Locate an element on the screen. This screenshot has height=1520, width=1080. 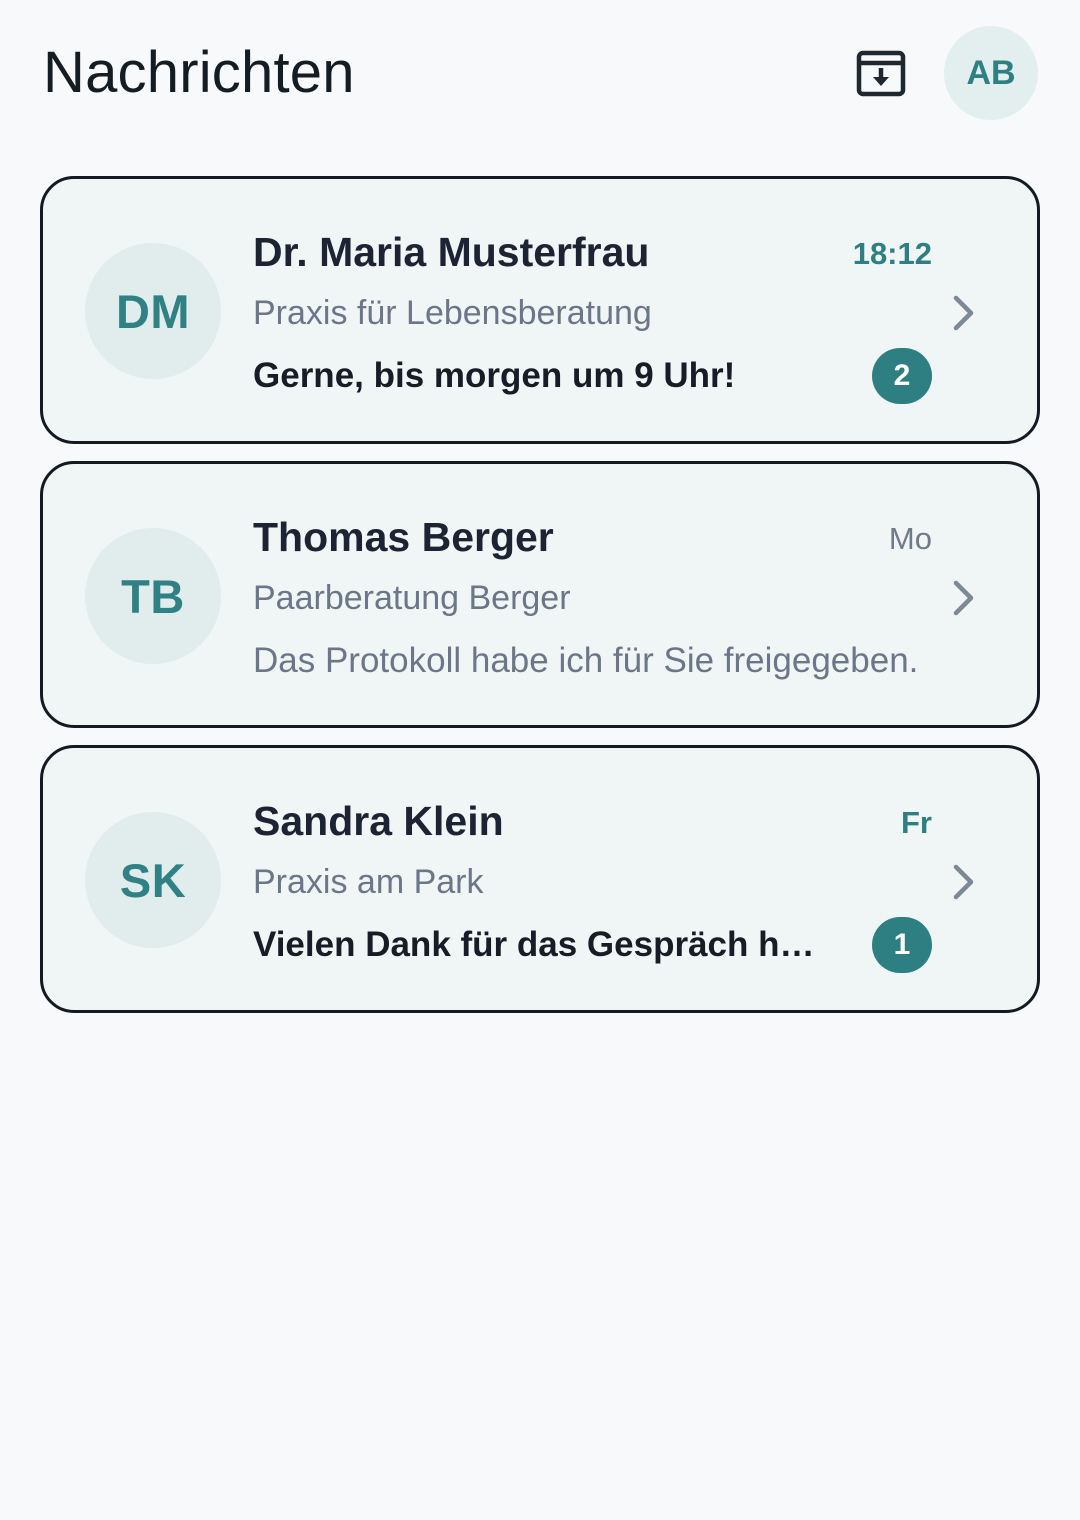
user-avatar: AB is located at coordinates (991, 73).